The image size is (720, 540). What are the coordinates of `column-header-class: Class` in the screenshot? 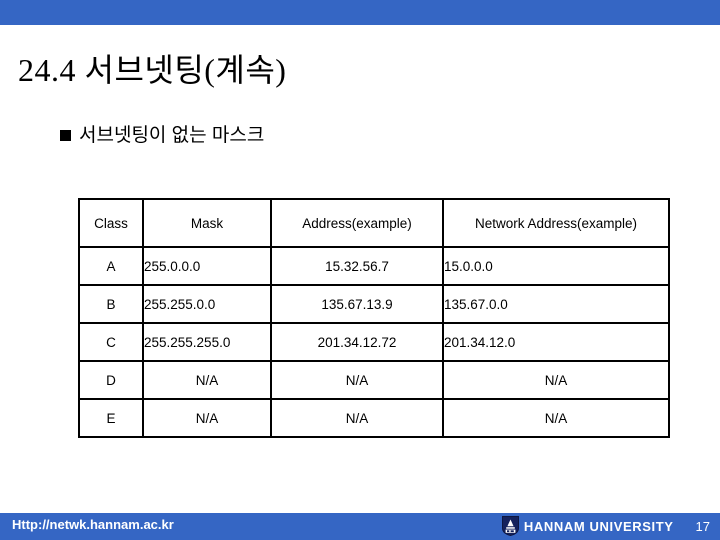 It's located at (111, 223).